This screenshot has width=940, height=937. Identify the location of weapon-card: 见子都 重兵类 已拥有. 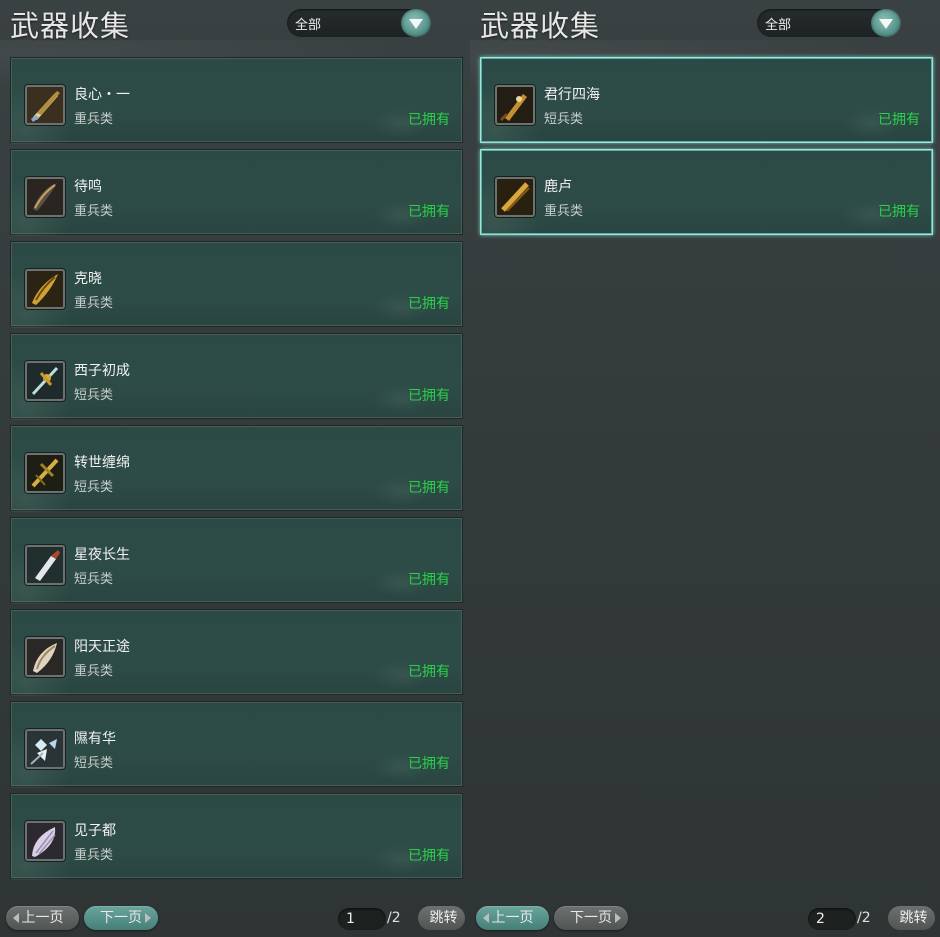
(236, 836).